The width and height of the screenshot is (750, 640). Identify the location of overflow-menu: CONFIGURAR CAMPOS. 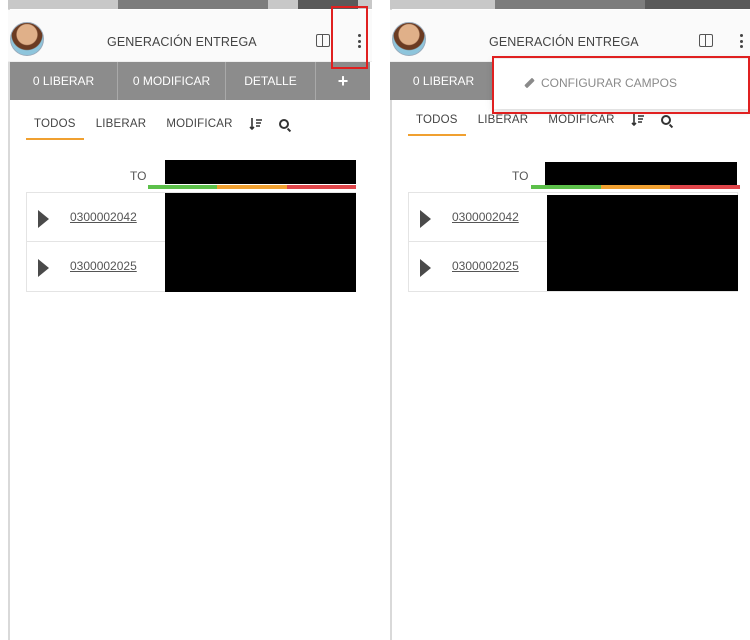
(622, 84).